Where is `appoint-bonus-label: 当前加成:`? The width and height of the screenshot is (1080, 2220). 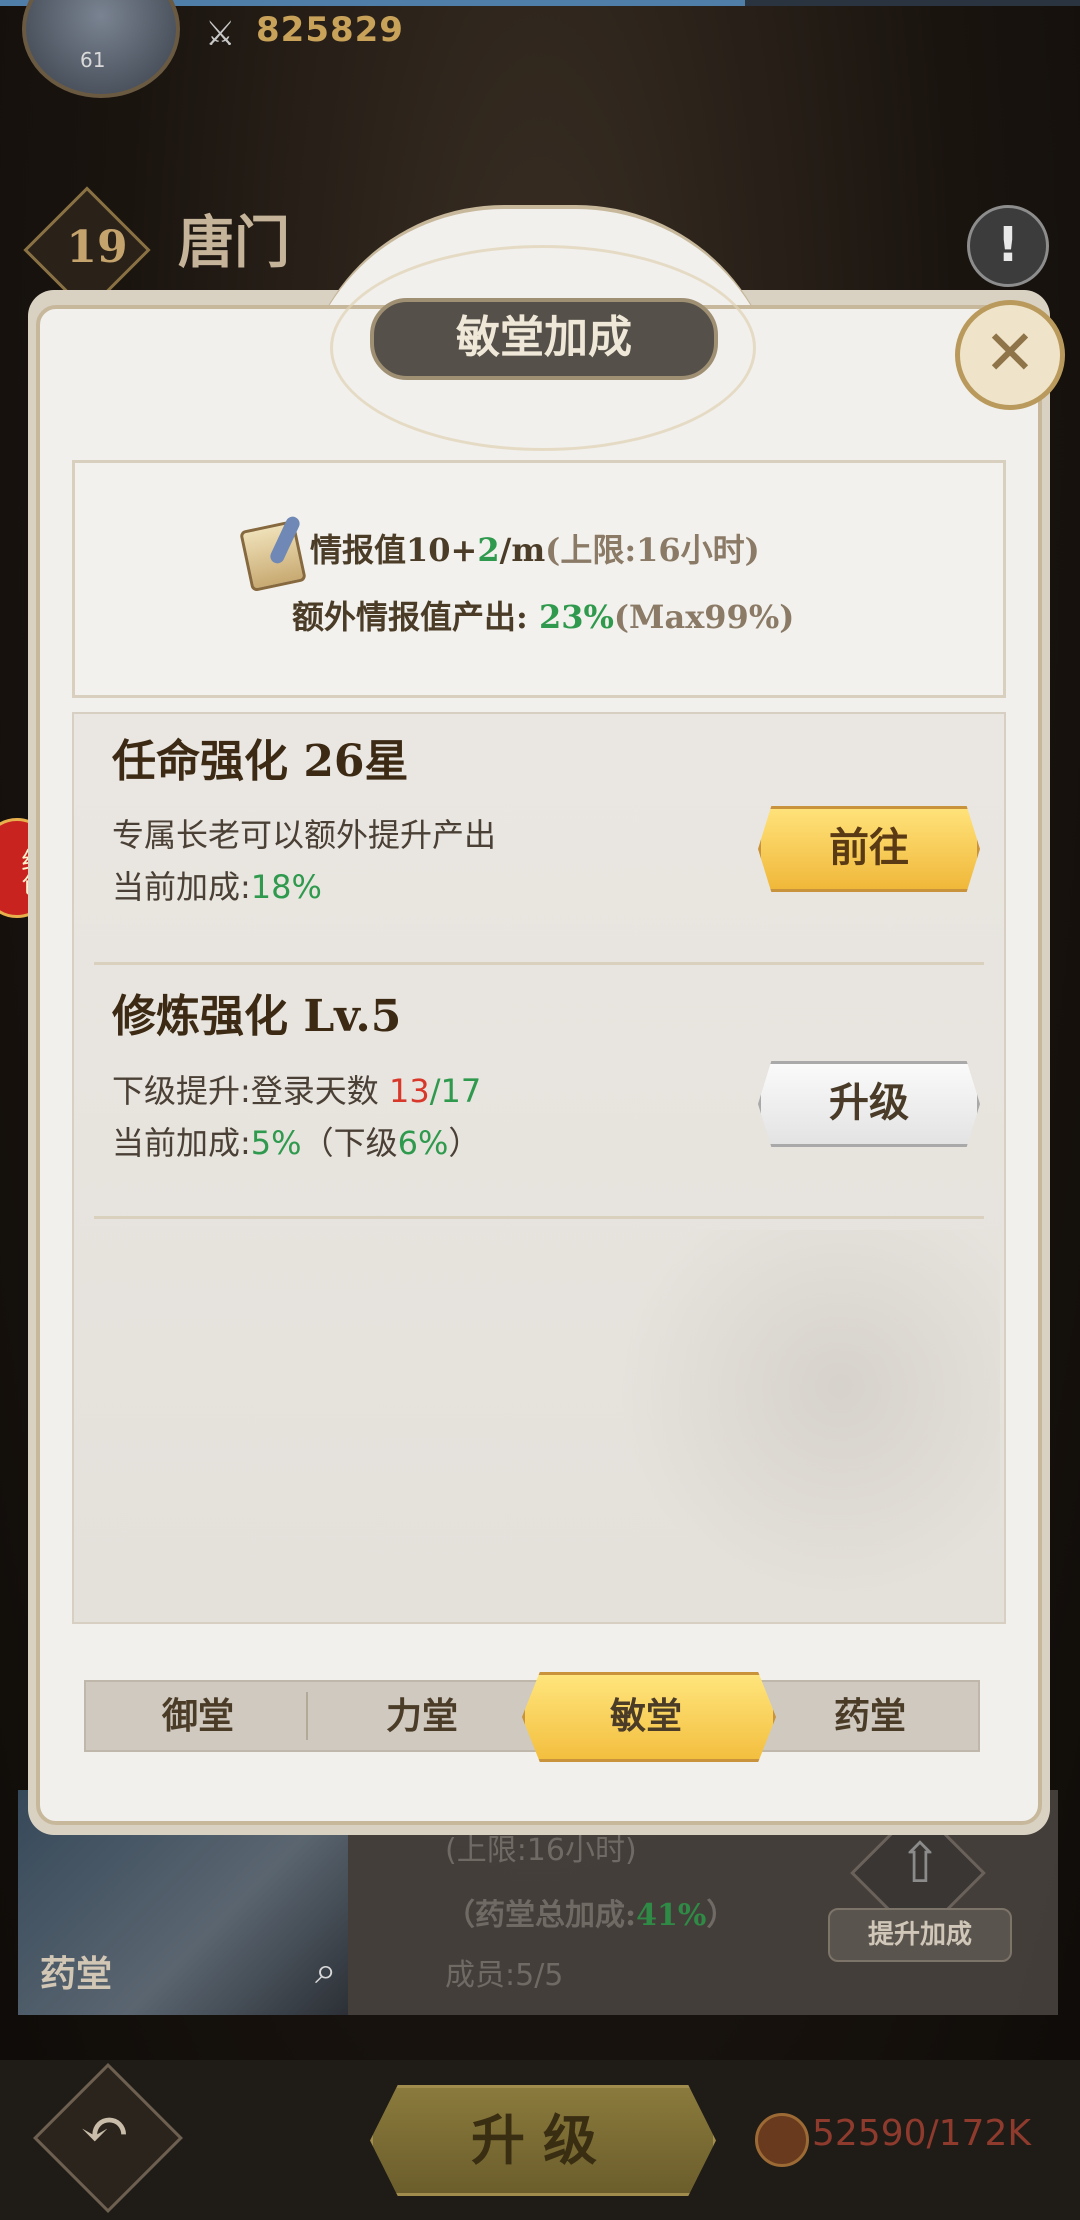 appoint-bonus-label: 当前加成: is located at coordinates (181, 887).